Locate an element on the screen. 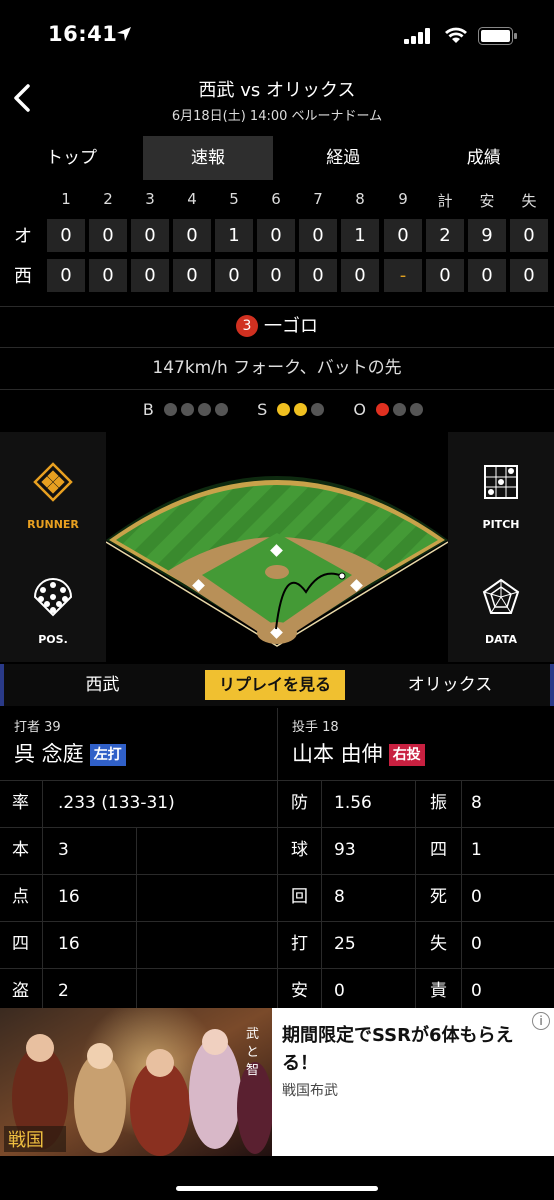  inning-header: 7 is located at coordinates (318, 199).